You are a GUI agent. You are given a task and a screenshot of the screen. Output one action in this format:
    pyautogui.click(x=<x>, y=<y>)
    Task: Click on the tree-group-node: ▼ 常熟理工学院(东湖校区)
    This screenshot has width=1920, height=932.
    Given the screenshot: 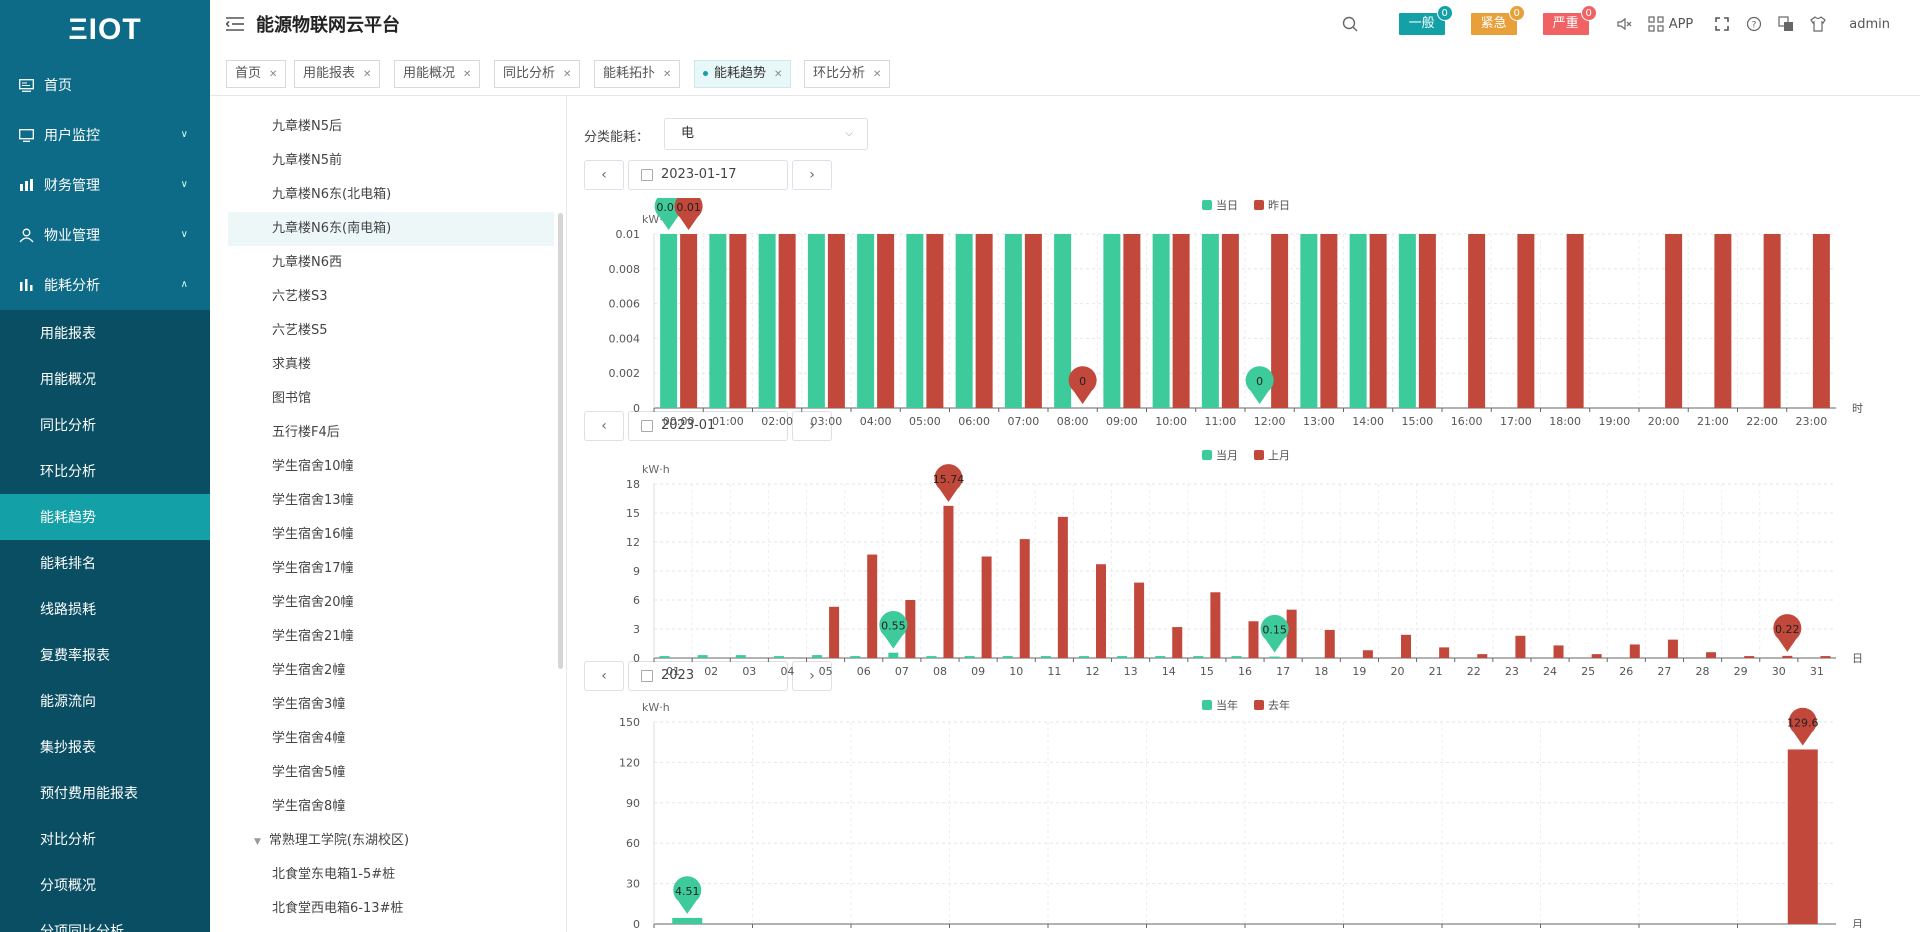 What is the action you would take?
    pyautogui.click(x=391, y=841)
    